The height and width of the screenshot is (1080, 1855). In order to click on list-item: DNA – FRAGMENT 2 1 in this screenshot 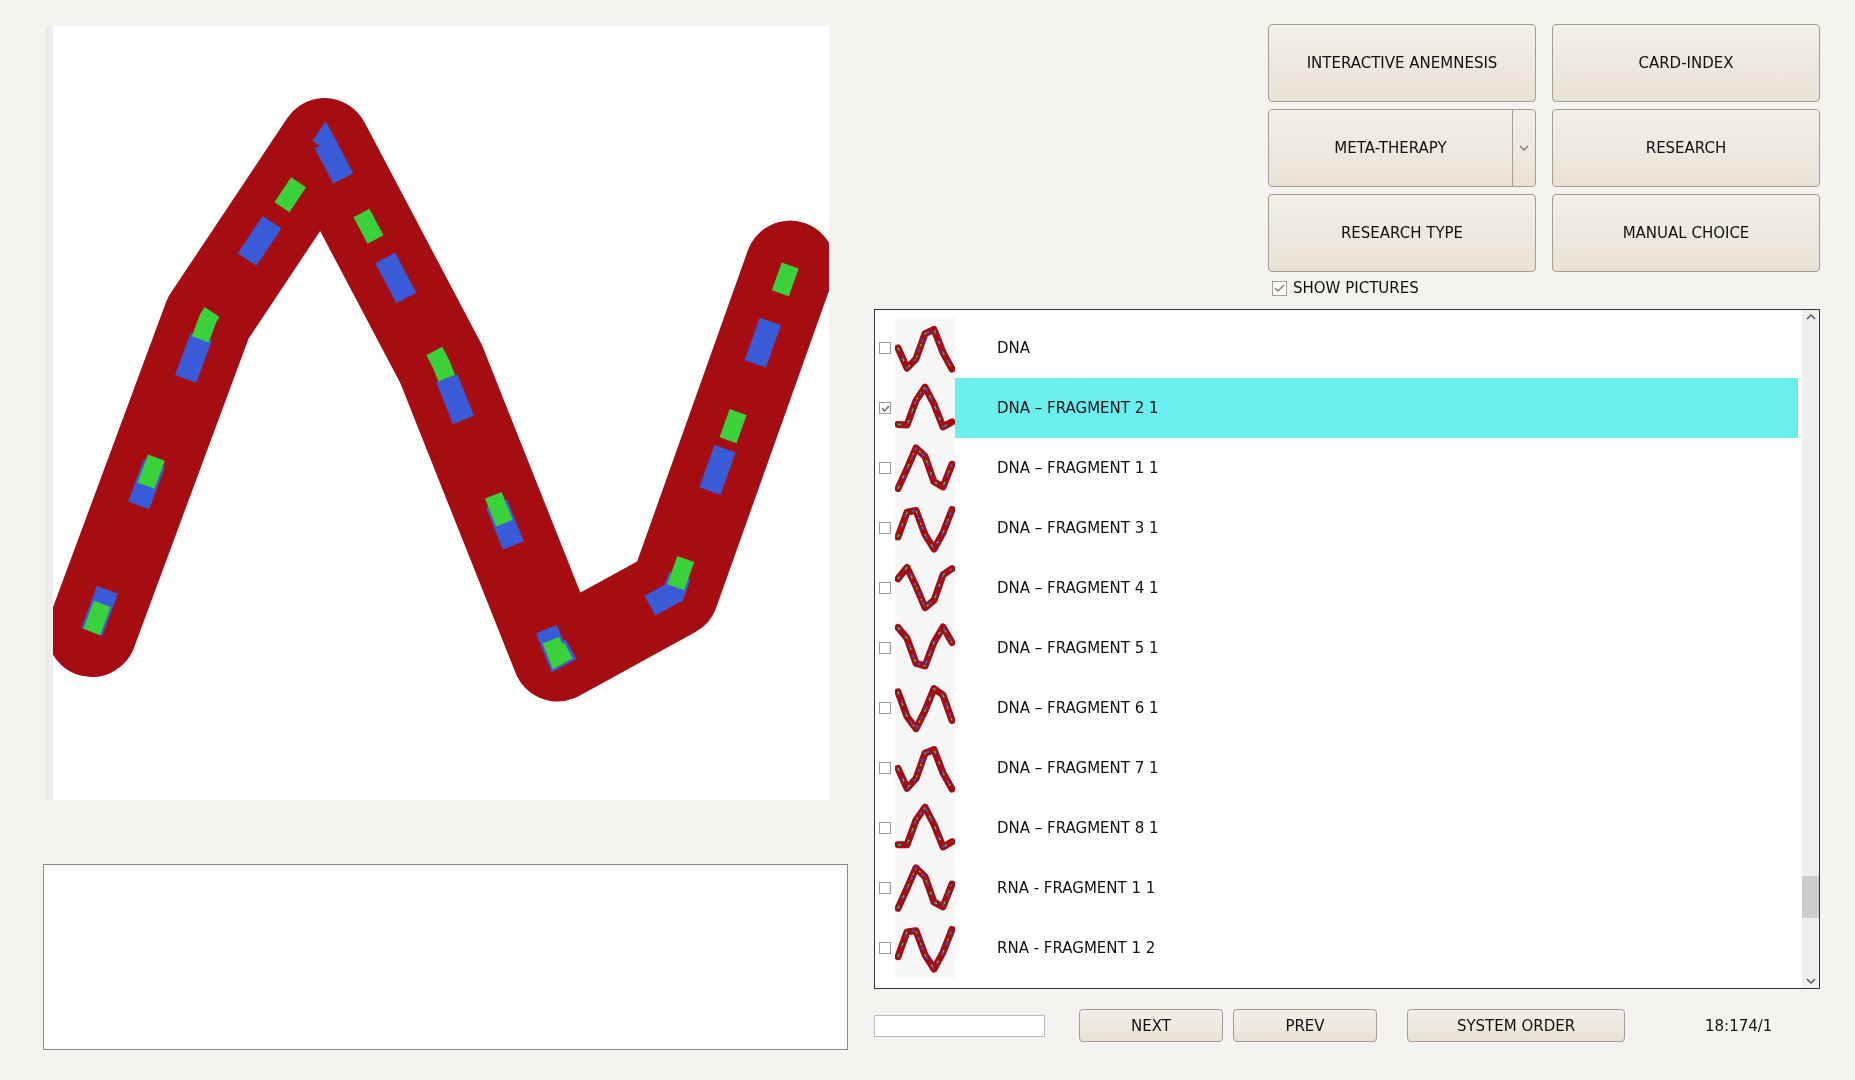, I will do `click(1376, 408)`.